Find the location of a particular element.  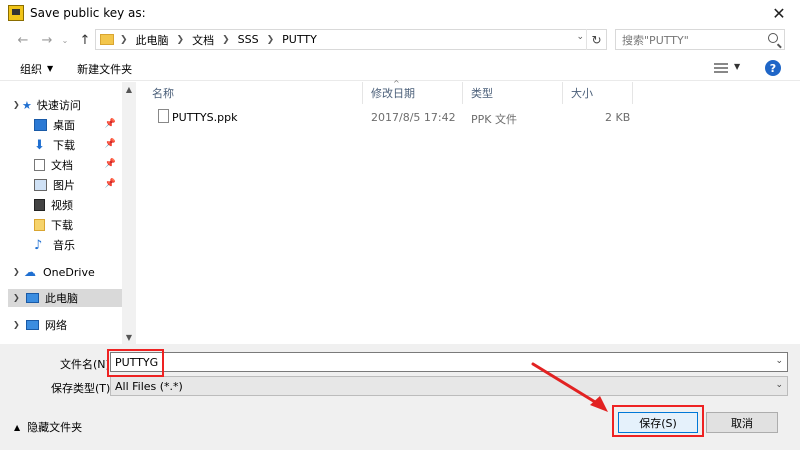

sidebar-item-label: 桌面 is located at coordinates (64, 125).